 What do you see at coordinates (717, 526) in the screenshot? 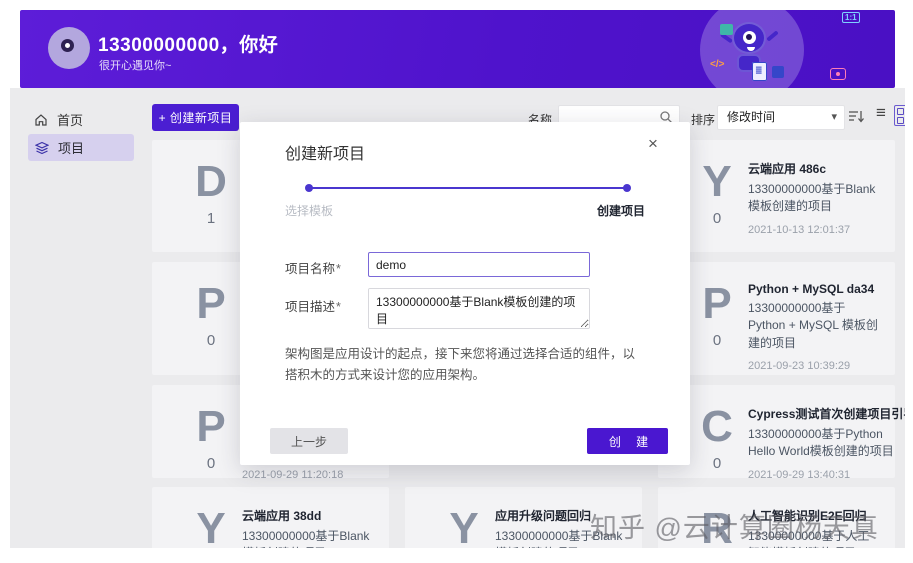
I see `project-initial: R` at bounding box center [717, 526].